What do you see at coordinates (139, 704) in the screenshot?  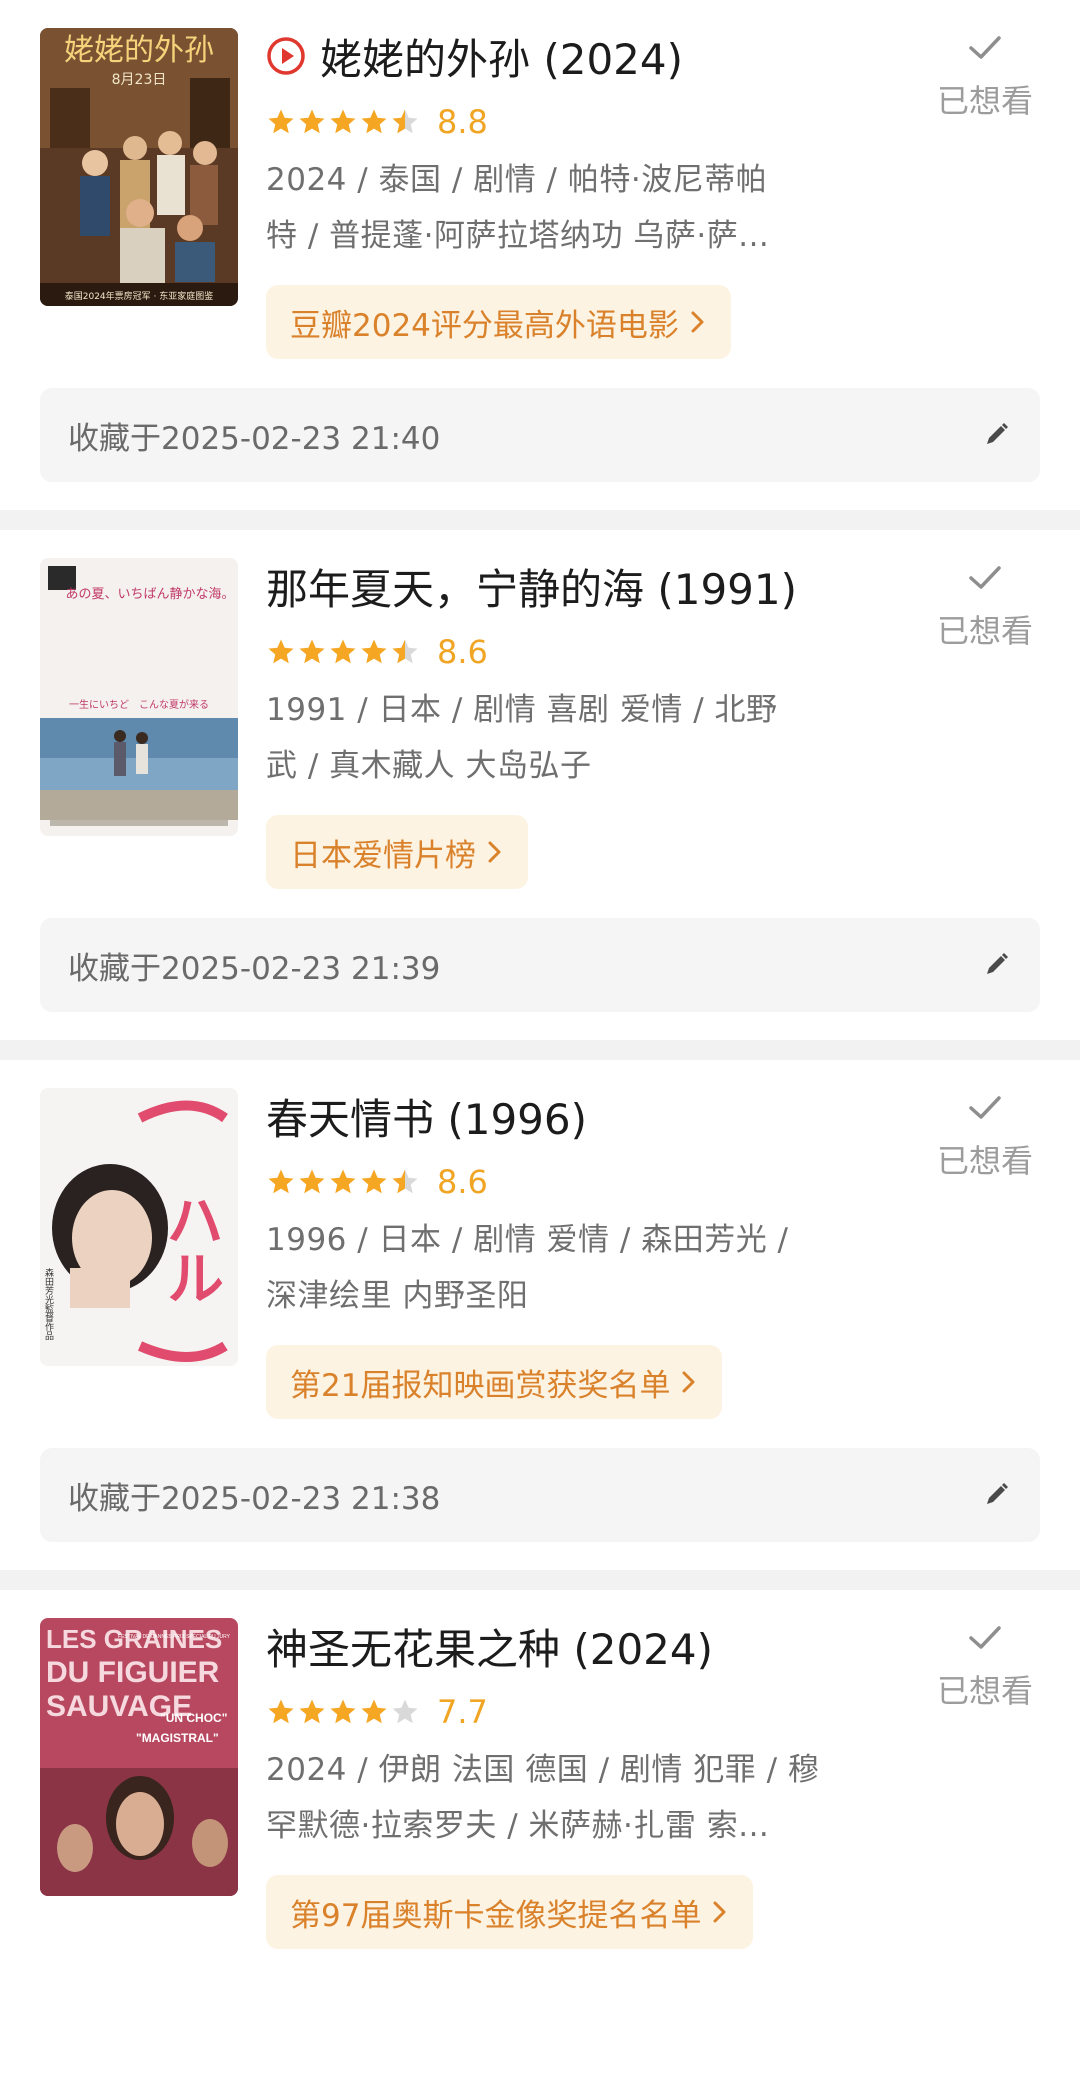 I see `poster-tagline: 一生にいちど こんな夏が来る` at bounding box center [139, 704].